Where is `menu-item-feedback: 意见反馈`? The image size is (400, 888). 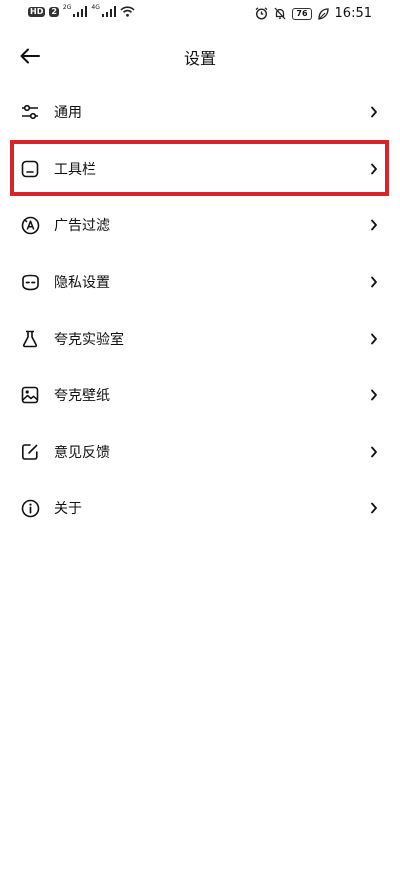
menu-item-feedback: 意见反馈 is located at coordinates (200, 452).